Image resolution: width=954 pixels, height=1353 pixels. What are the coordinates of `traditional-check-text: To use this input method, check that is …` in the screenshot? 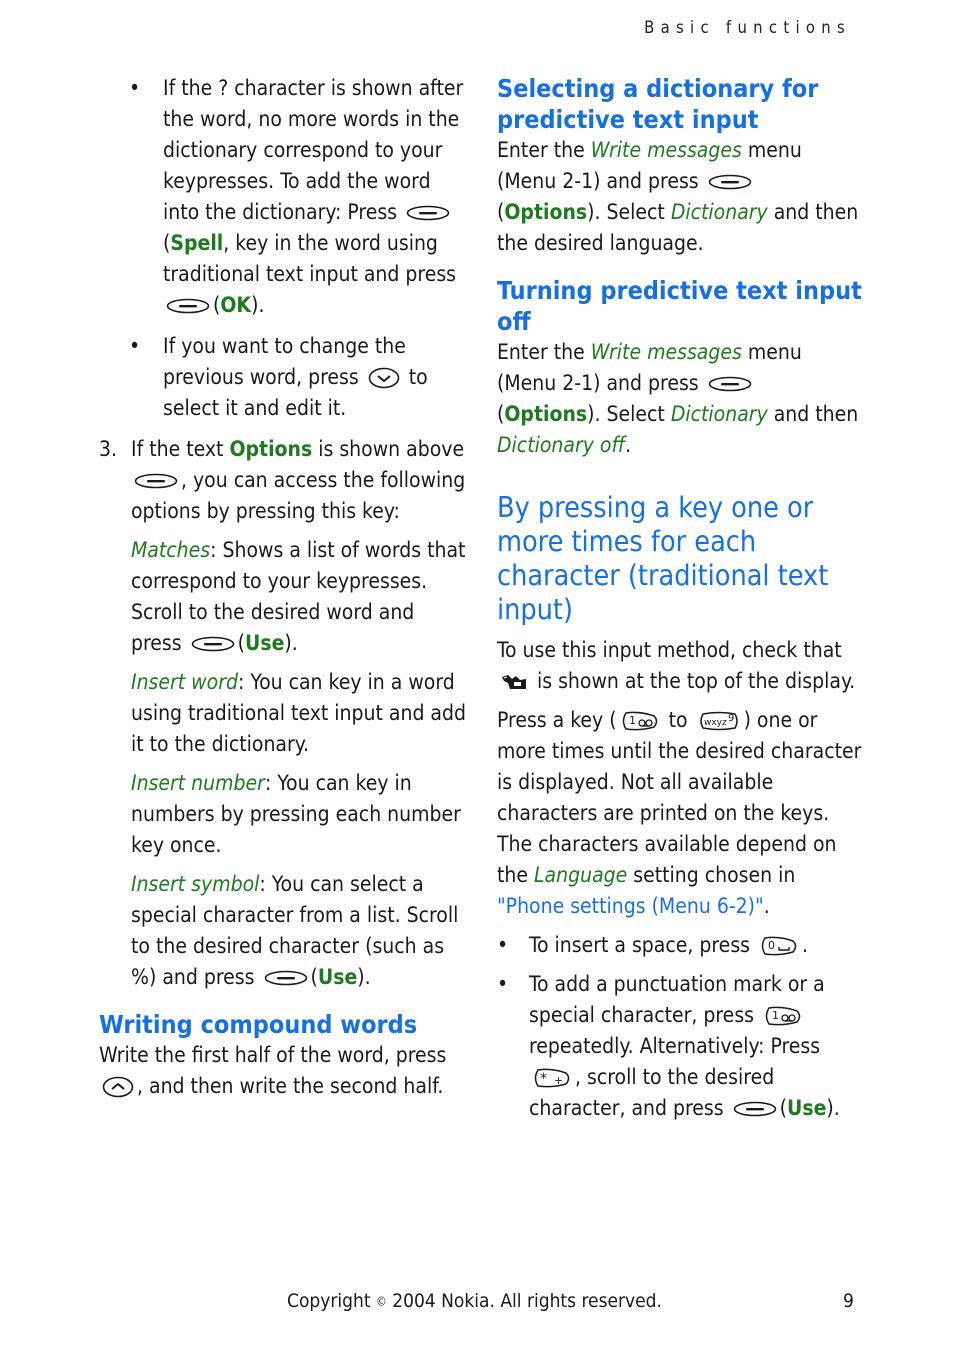 It's located at (676, 665).